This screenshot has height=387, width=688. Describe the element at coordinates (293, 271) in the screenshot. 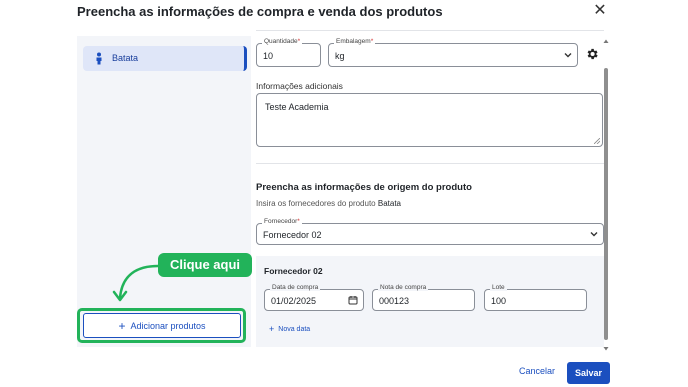

I see `supplier-card-title: Fornecedor 02` at that location.